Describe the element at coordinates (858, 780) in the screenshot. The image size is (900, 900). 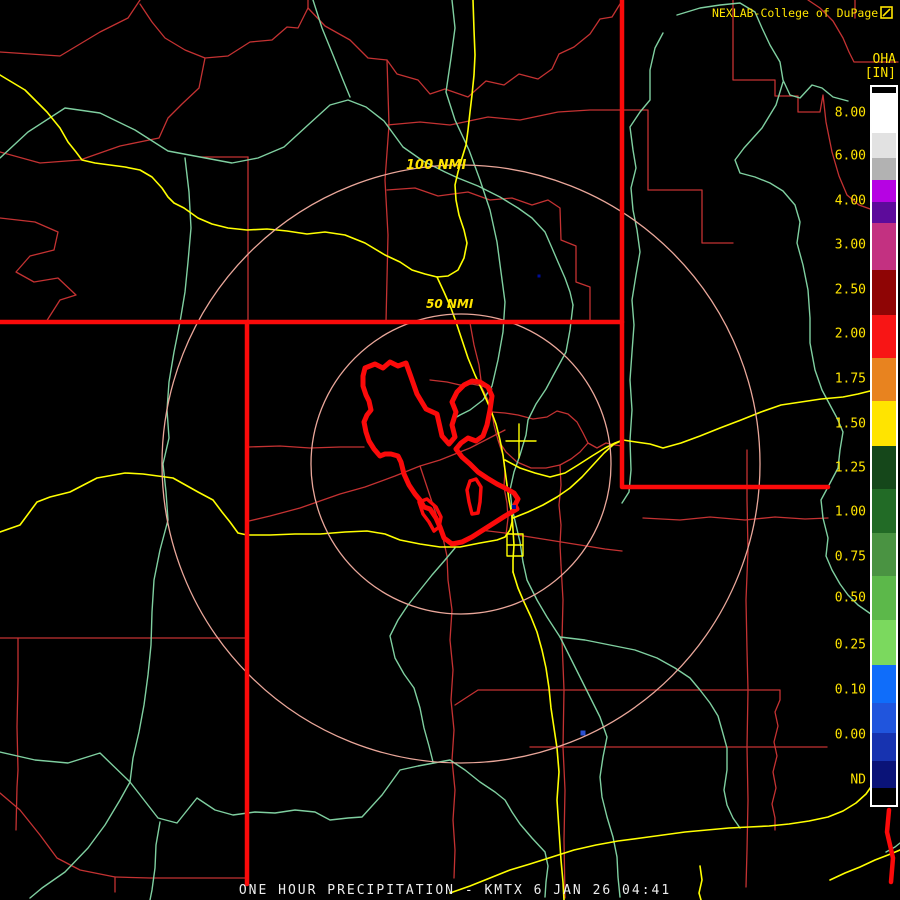
I see `scale-tick-label: ND` at that location.